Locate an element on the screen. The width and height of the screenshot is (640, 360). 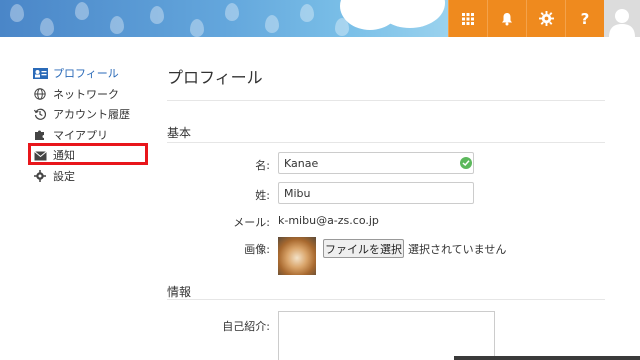
sidebar-nav: プロフィール ネットワーク アカウント履歴 マイアプリ 通知 設定 is located at coordinates (90, 124).